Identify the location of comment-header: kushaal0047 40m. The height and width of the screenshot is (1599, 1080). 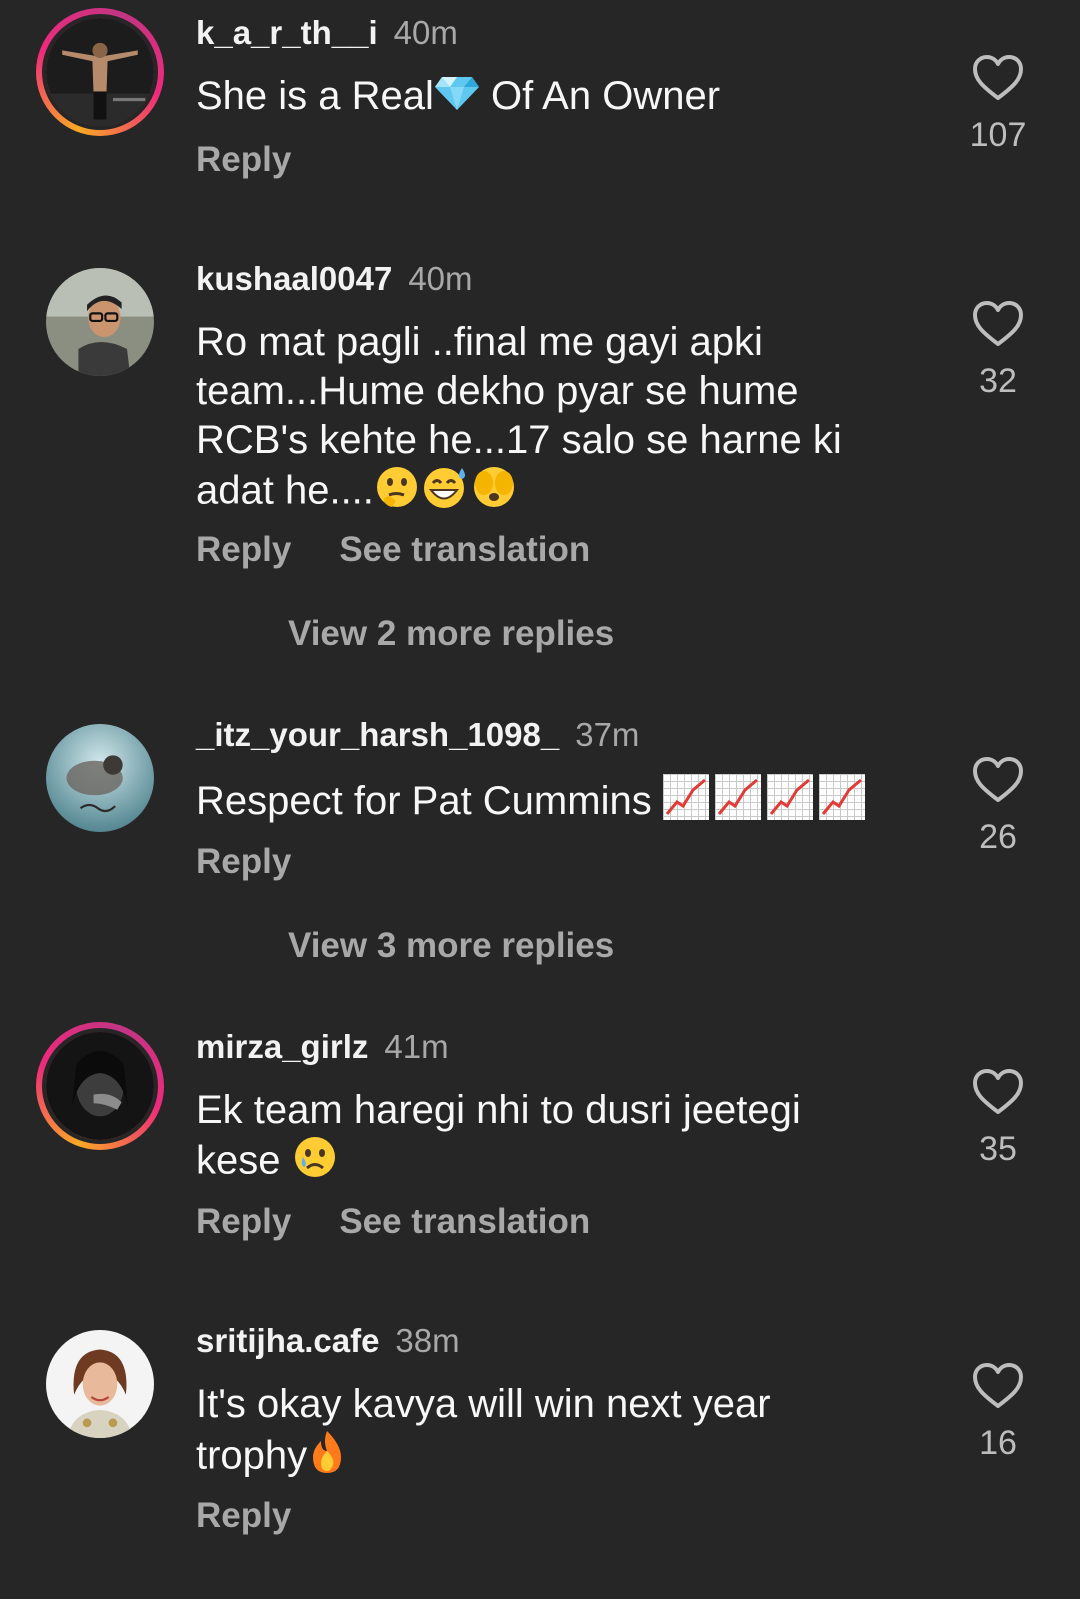
(334, 279).